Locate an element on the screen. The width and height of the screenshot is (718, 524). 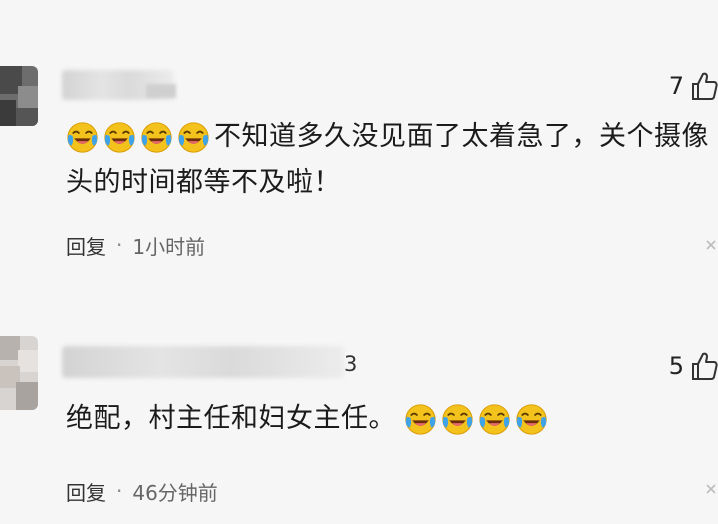
comment-time: 1小时前 is located at coordinates (169, 246).